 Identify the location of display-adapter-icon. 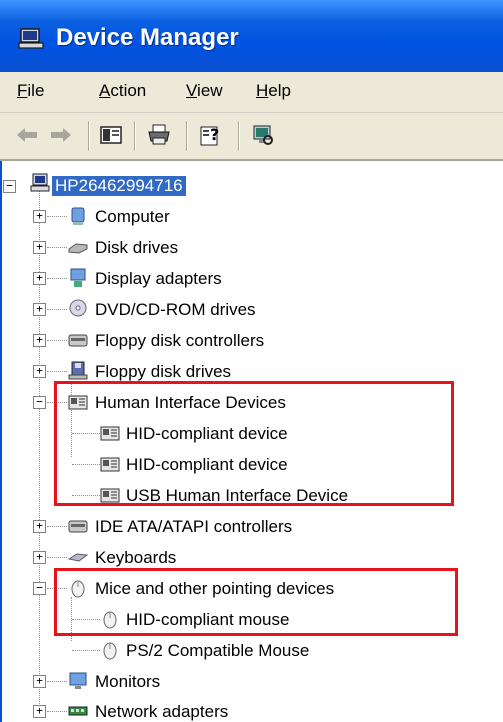
(78, 277).